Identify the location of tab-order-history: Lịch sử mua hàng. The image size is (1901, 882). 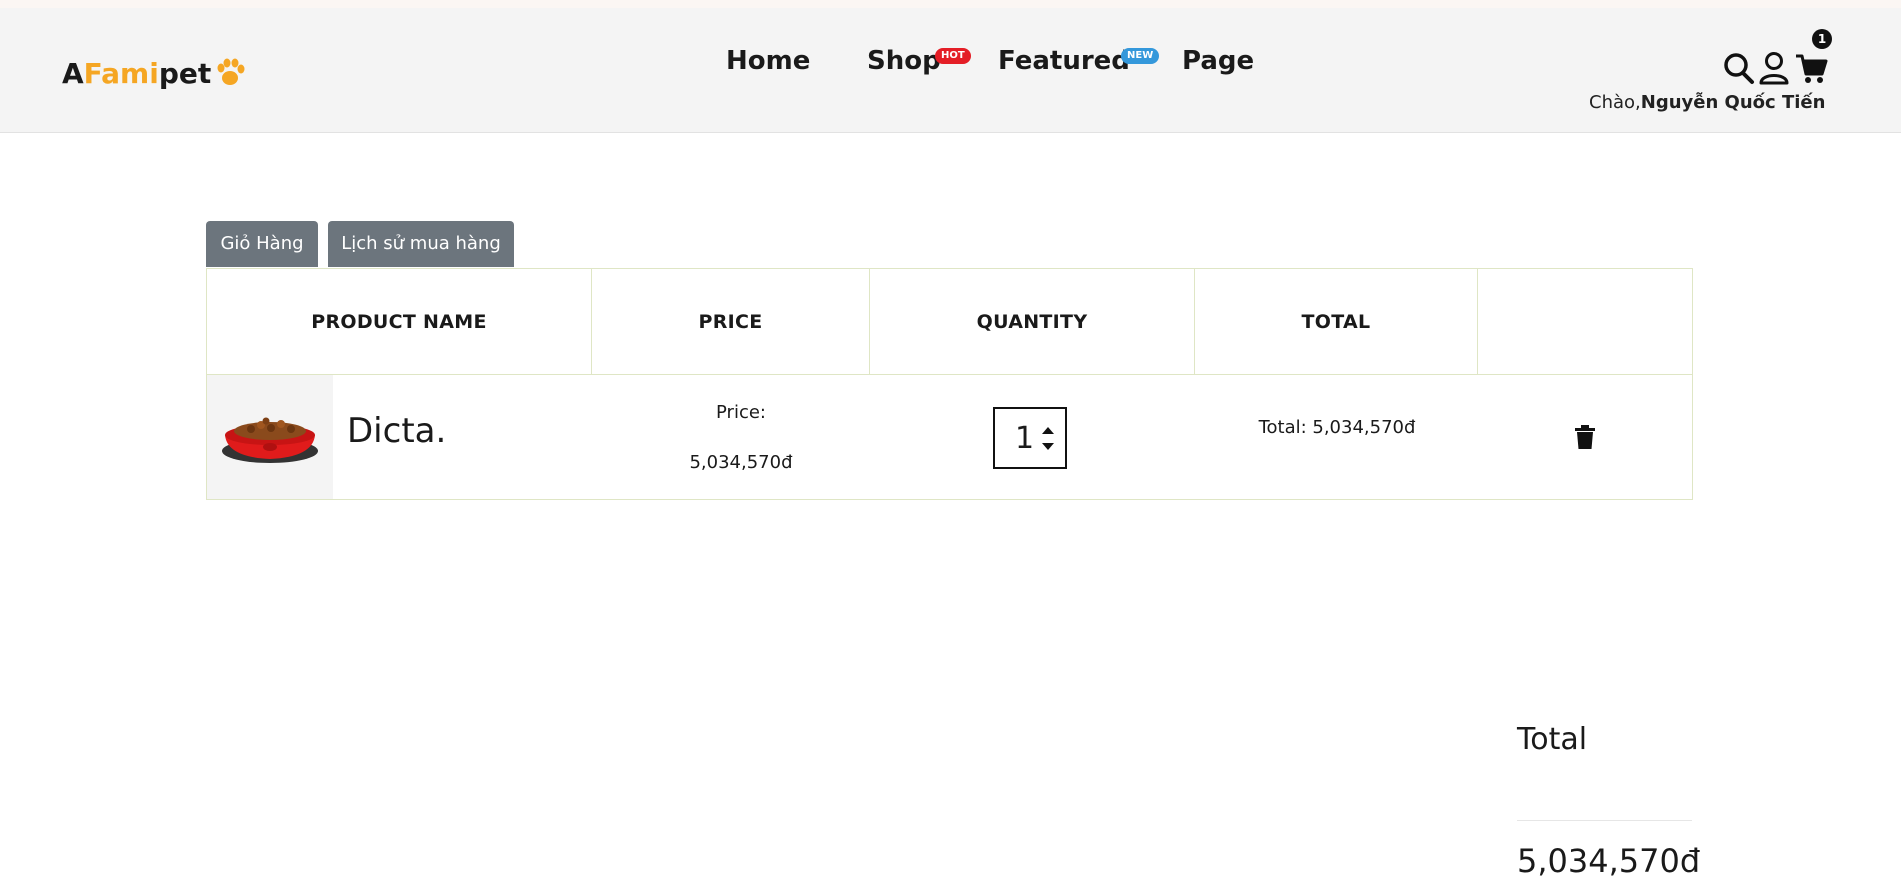
(421, 244).